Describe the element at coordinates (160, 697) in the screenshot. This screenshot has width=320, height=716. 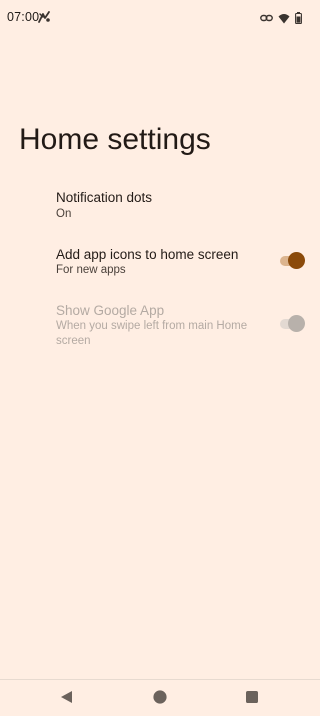
I see `home-icon` at that location.